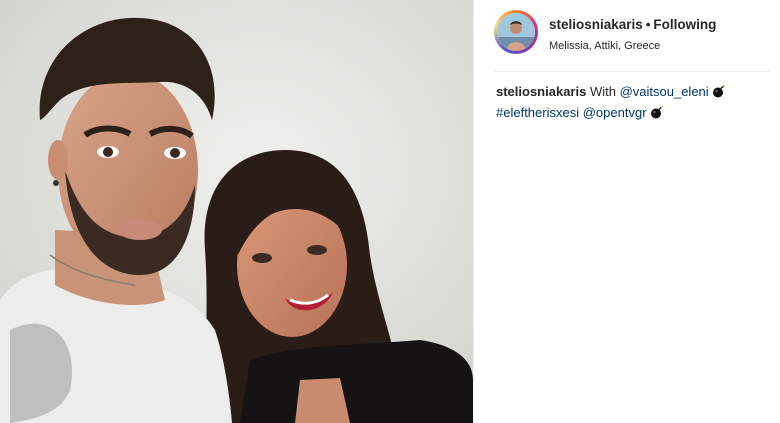  I want to click on username-link: steliosniakaris, so click(596, 24).